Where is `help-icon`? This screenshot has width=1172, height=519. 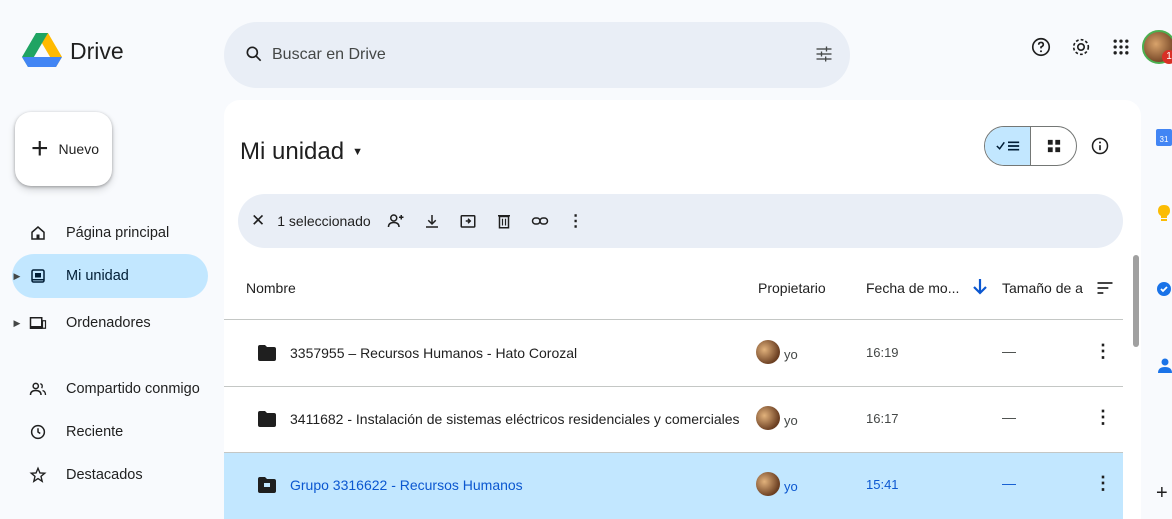 help-icon is located at coordinates (1041, 47).